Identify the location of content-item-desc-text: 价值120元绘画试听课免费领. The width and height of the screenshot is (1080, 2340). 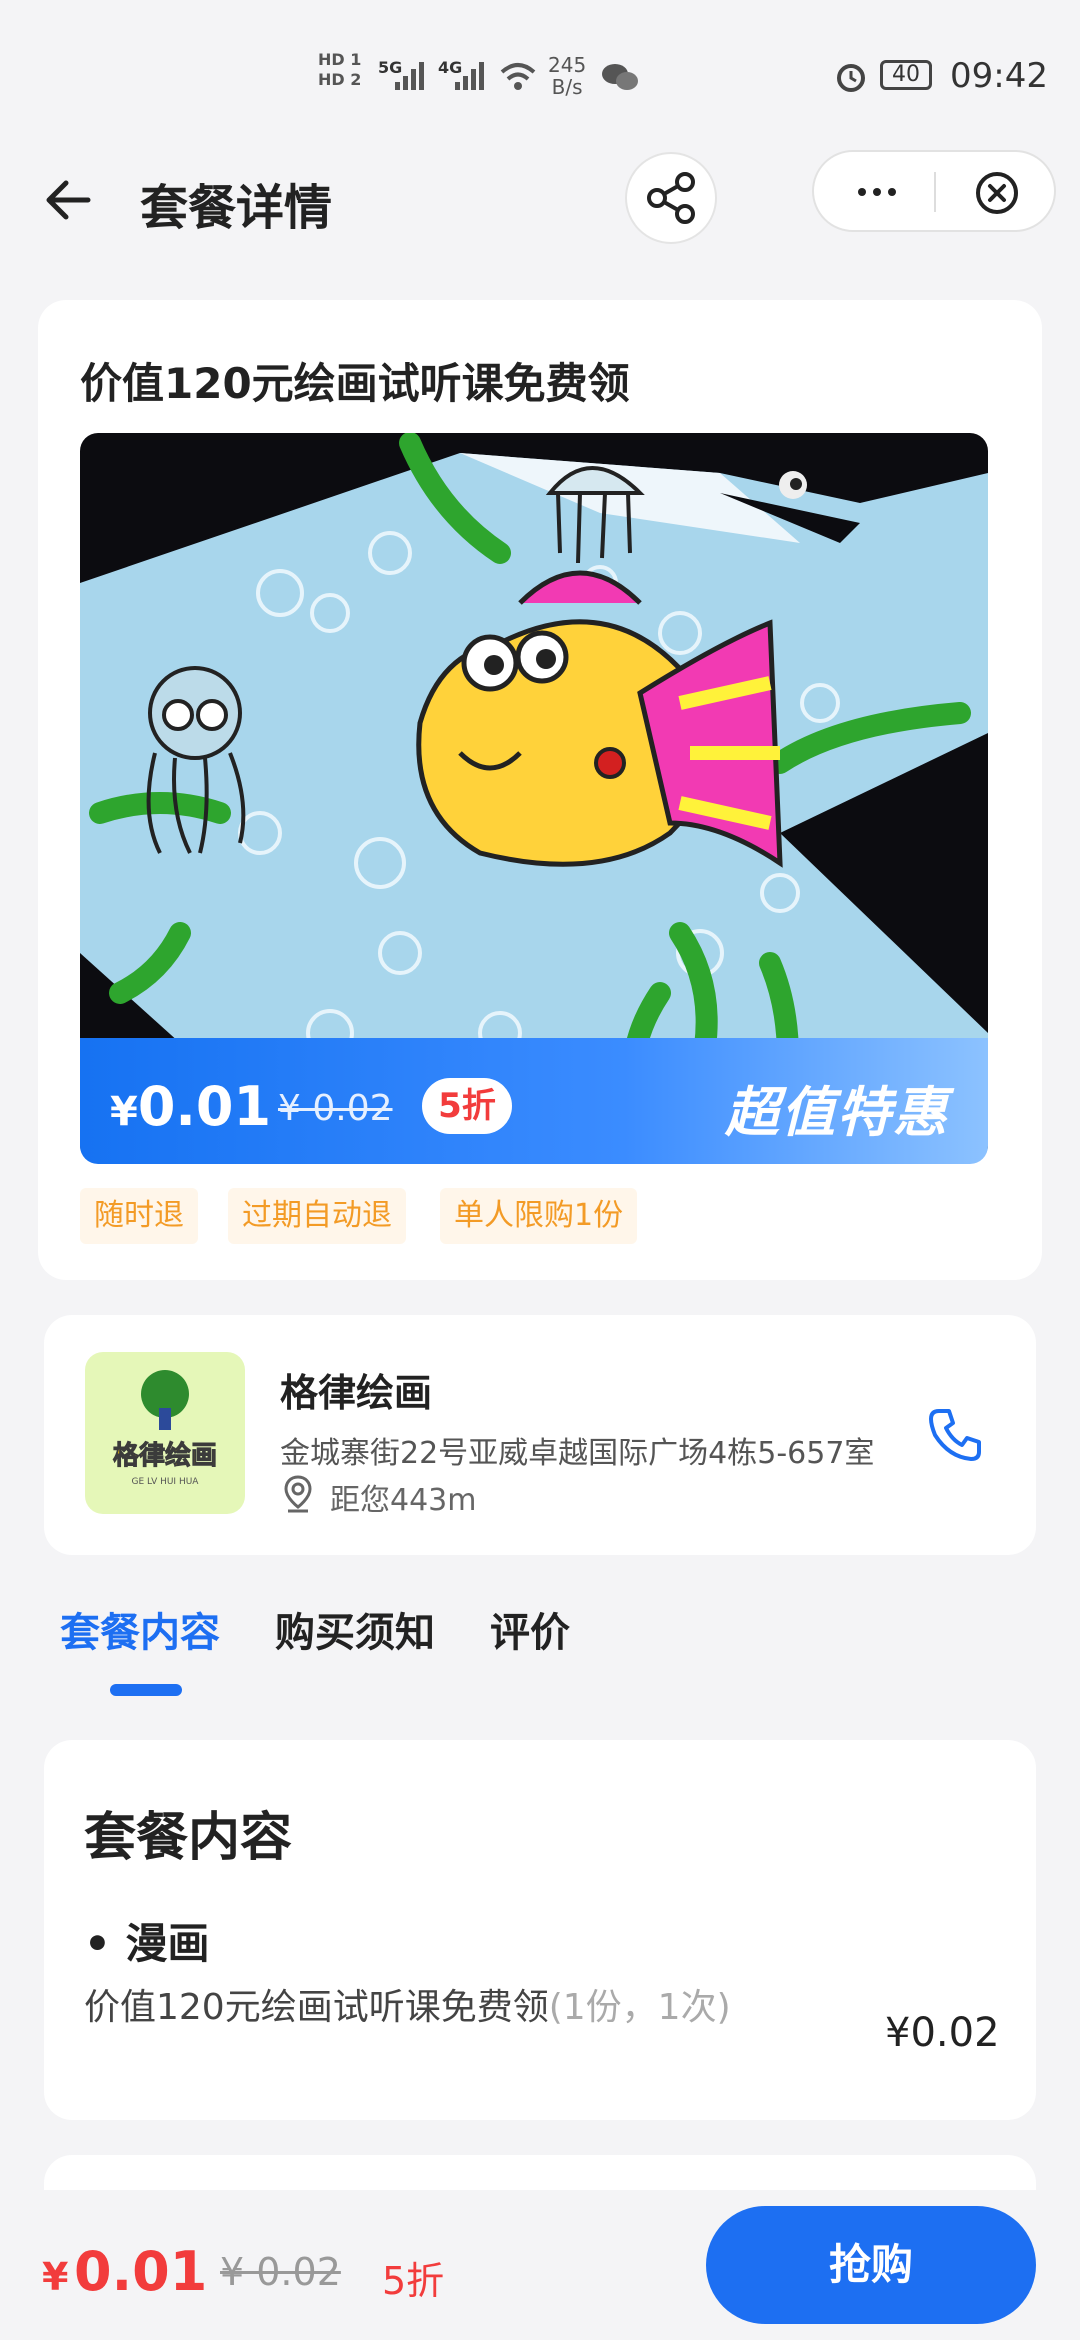
(316, 2007).